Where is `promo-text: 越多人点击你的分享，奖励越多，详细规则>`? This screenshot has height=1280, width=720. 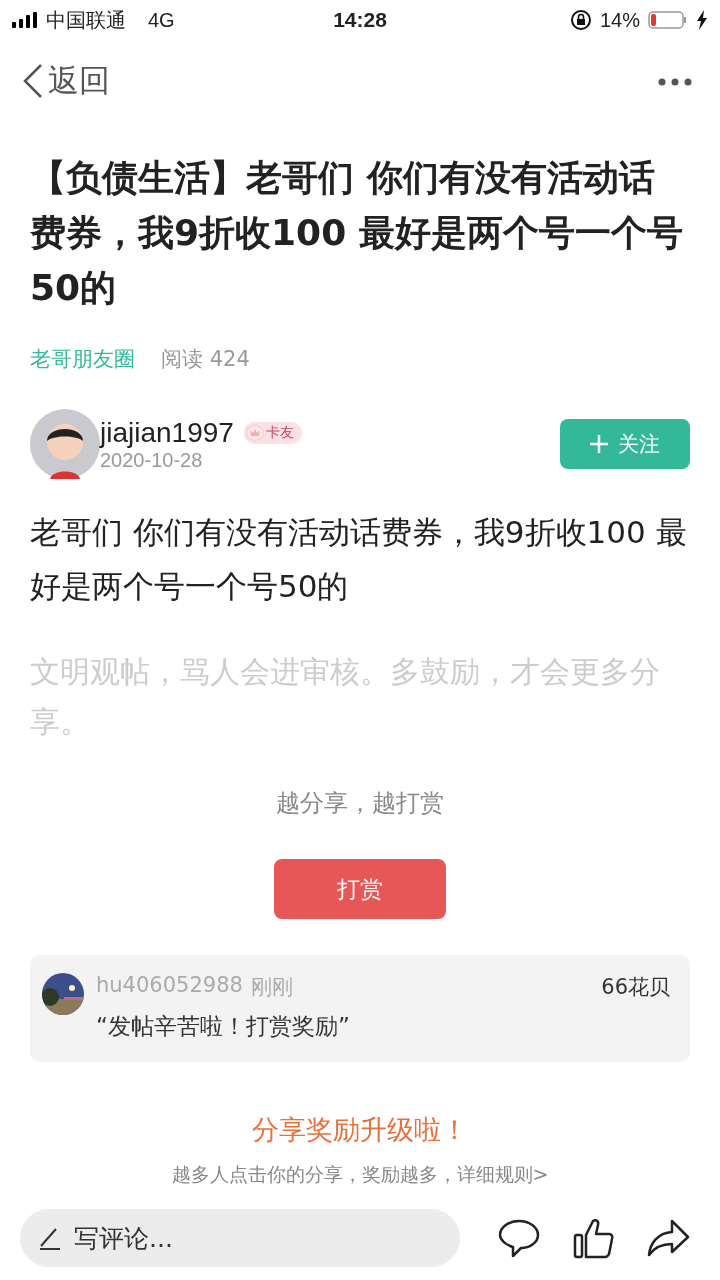 promo-text: 越多人点击你的分享，奖励越多，详细规则> is located at coordinates (360, 1174).